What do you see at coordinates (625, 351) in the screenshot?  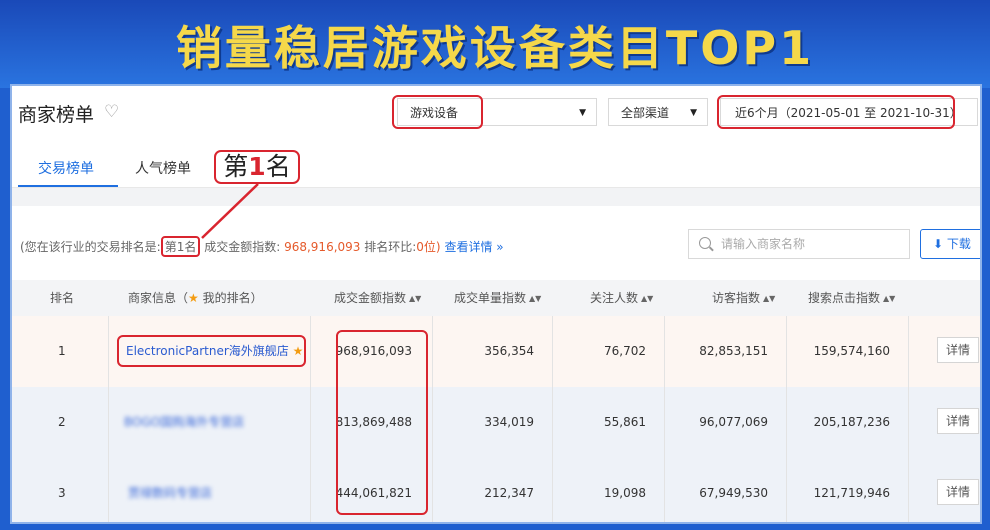 I see `followers-cell: 76,702` at bounding box center [625, 351].